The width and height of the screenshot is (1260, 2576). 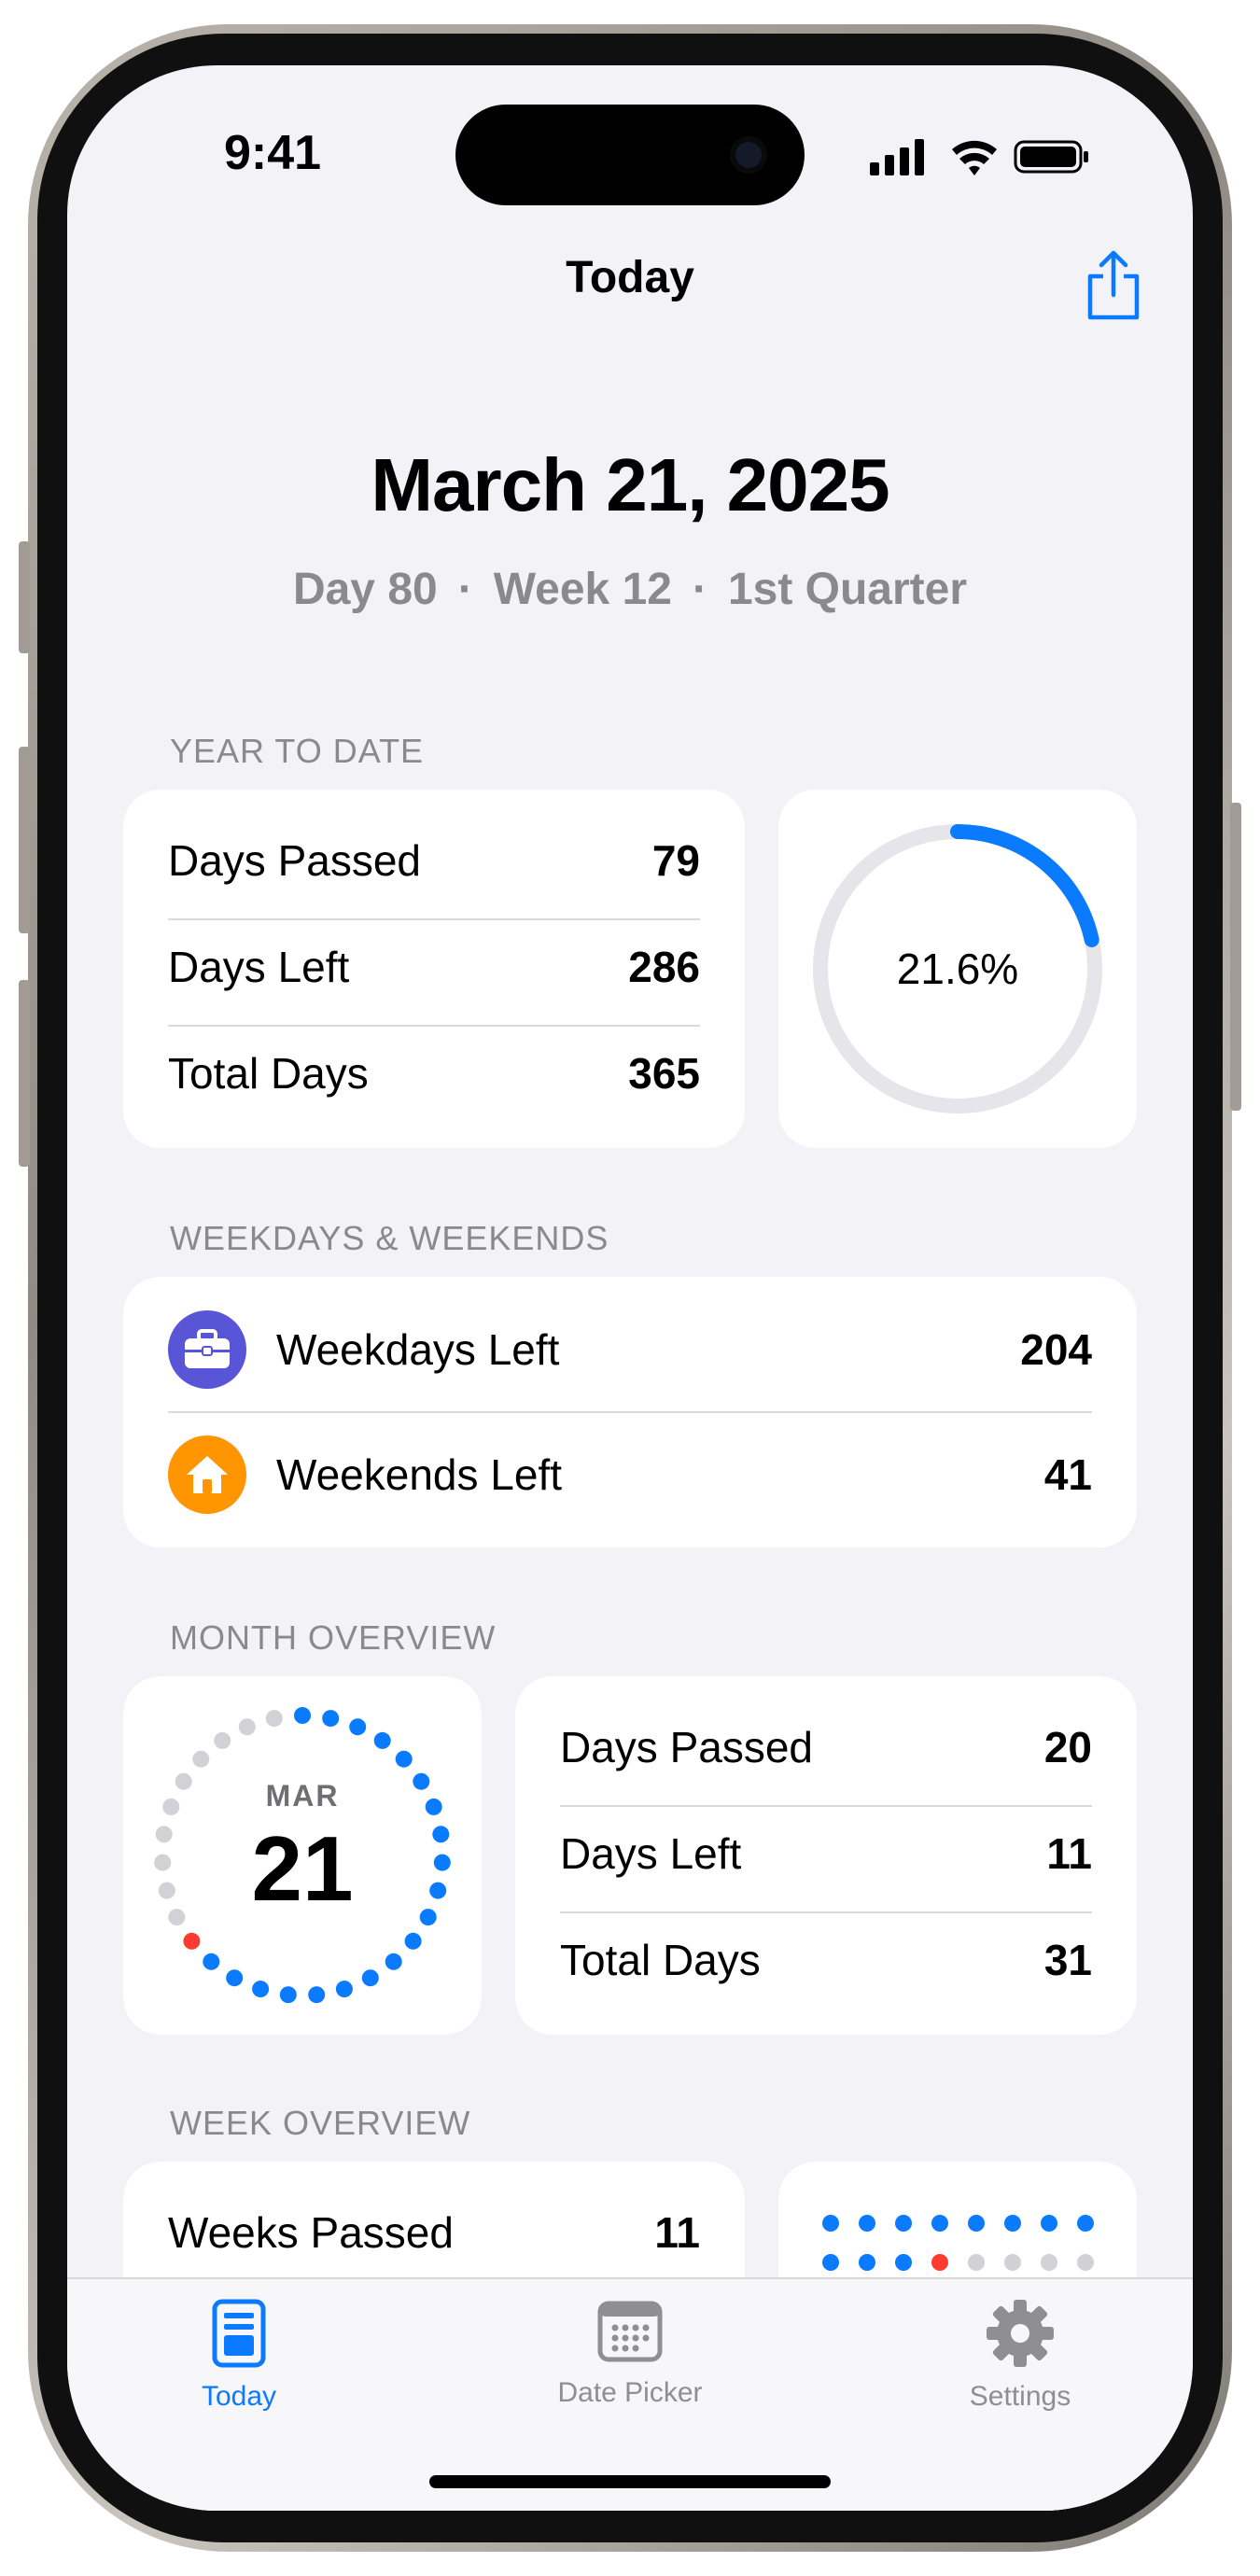 What do you see at coordinates (630, 2481) in the screenshot?
I see `home-indicator` at bounding box center [630, 2481].